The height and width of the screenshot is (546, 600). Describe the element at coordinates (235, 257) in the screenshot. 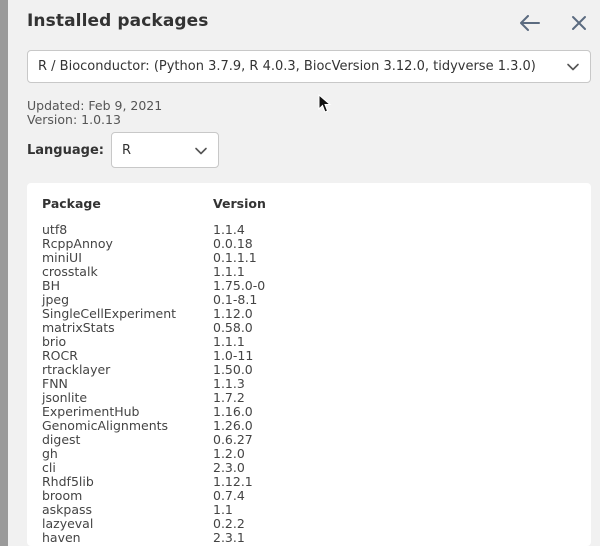

I see `package-version-value: 0.1.1.1` at that location.